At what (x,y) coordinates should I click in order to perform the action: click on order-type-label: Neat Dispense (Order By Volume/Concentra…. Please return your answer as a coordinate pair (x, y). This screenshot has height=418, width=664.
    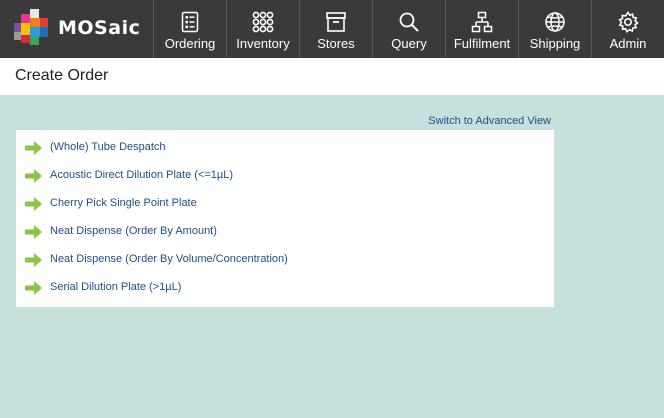
    Looking at the image, I should click on (169, 259).